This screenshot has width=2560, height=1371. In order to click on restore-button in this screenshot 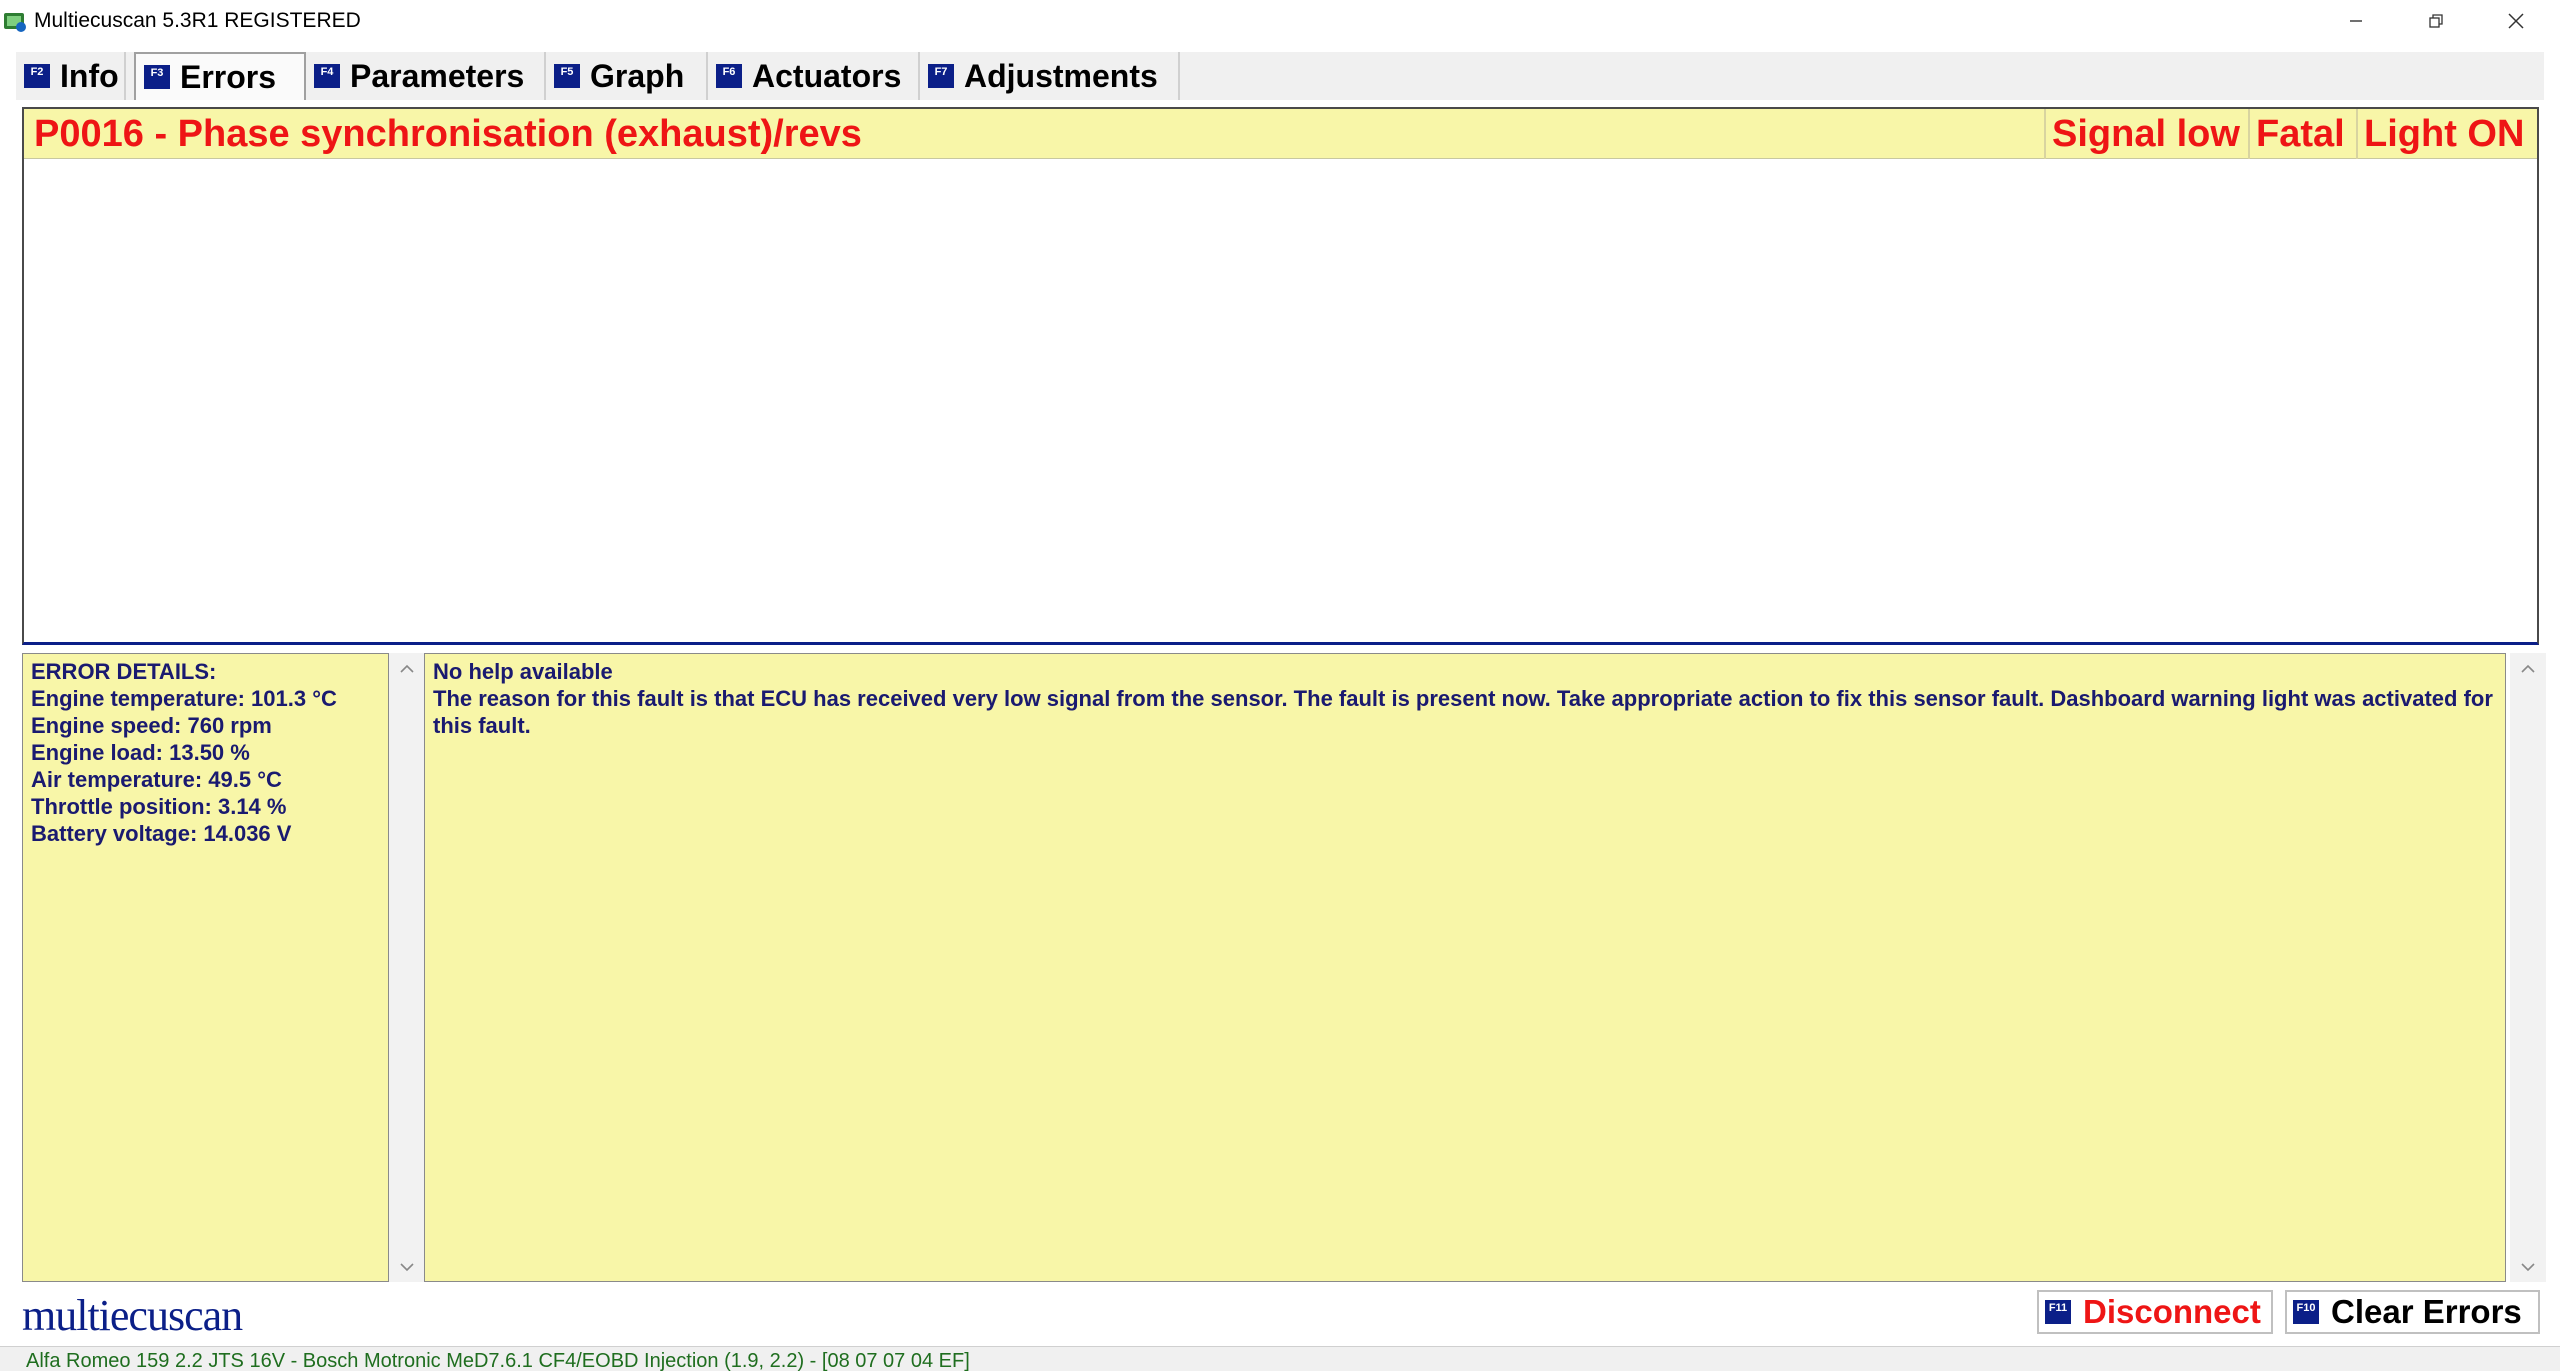, I will do `click(2436, 21)`.